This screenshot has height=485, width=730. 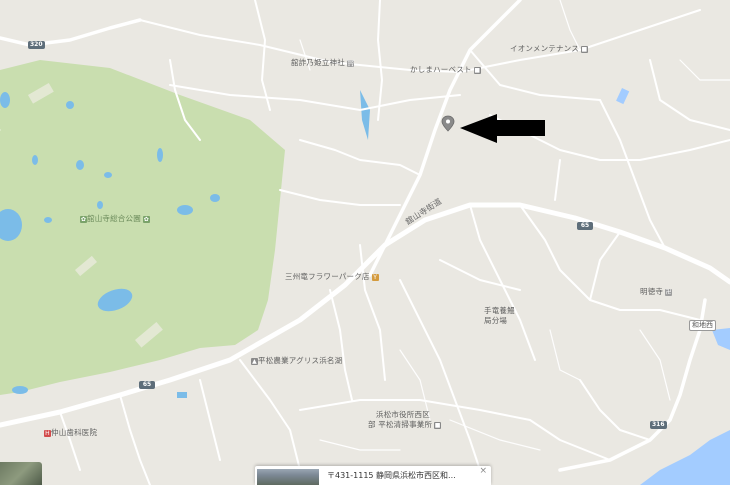 What do you see at coordinates (83, 219) in the screenshot?
I see `park-icon: ✿` at bounding box center [83, 219].